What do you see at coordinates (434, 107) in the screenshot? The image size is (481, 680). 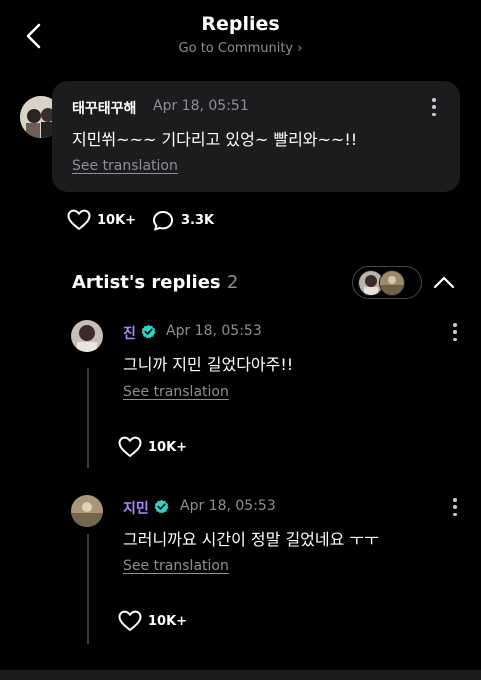 I see `post-more-icon` at bounding box center [434, 107].